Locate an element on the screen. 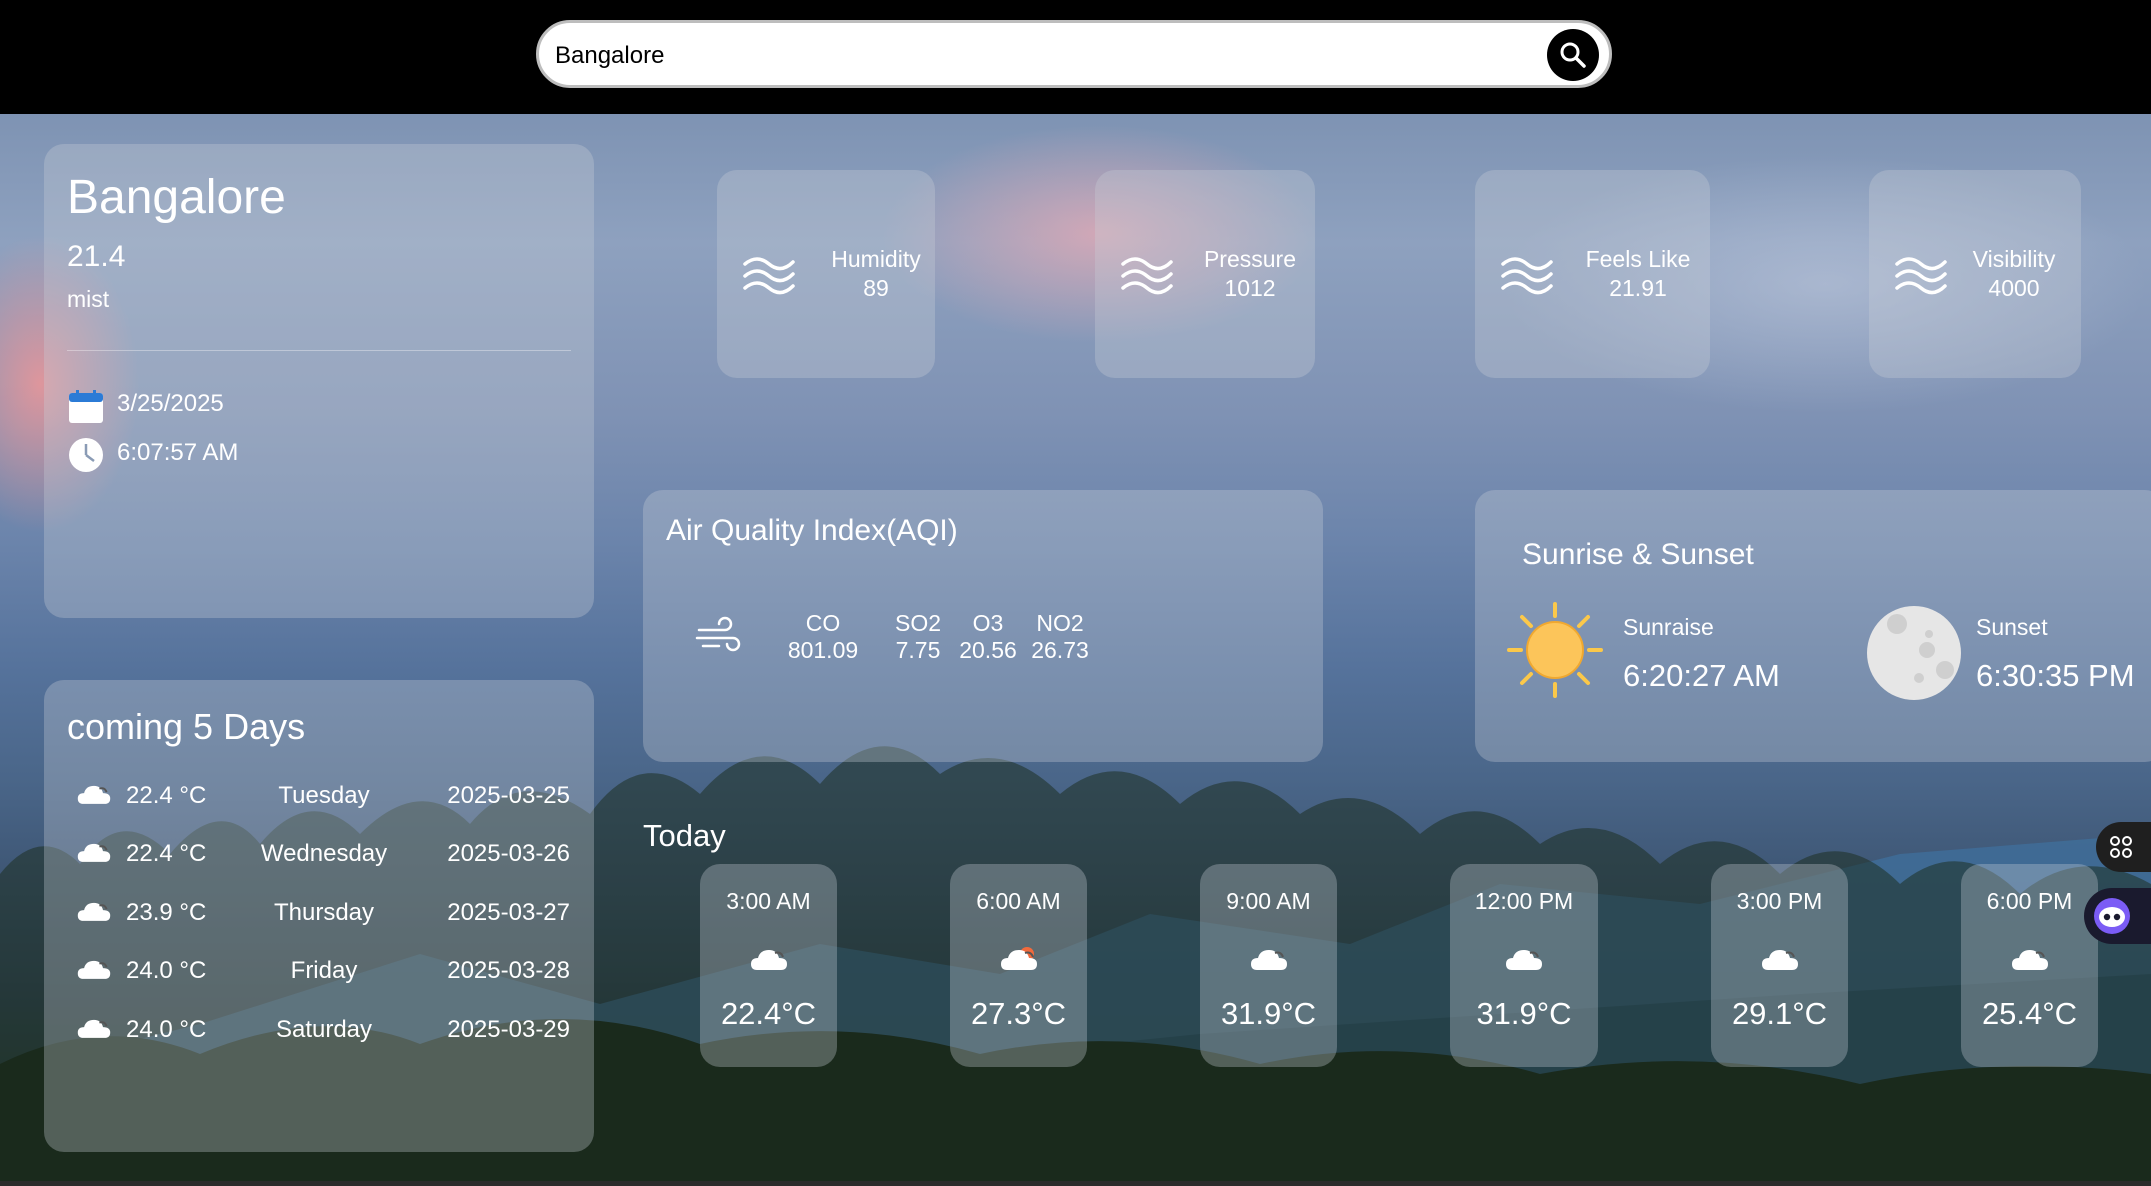  search-input is located at coordinates (1045, 56).